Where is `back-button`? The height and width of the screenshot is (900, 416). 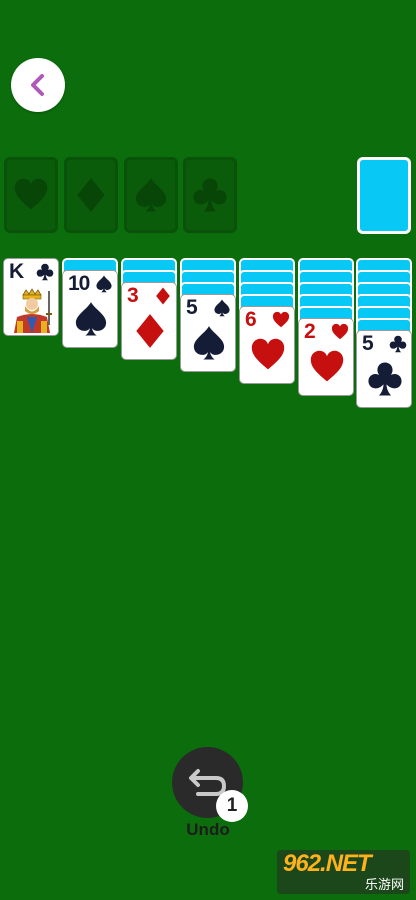
back-button is located at coordinates (38, 85).